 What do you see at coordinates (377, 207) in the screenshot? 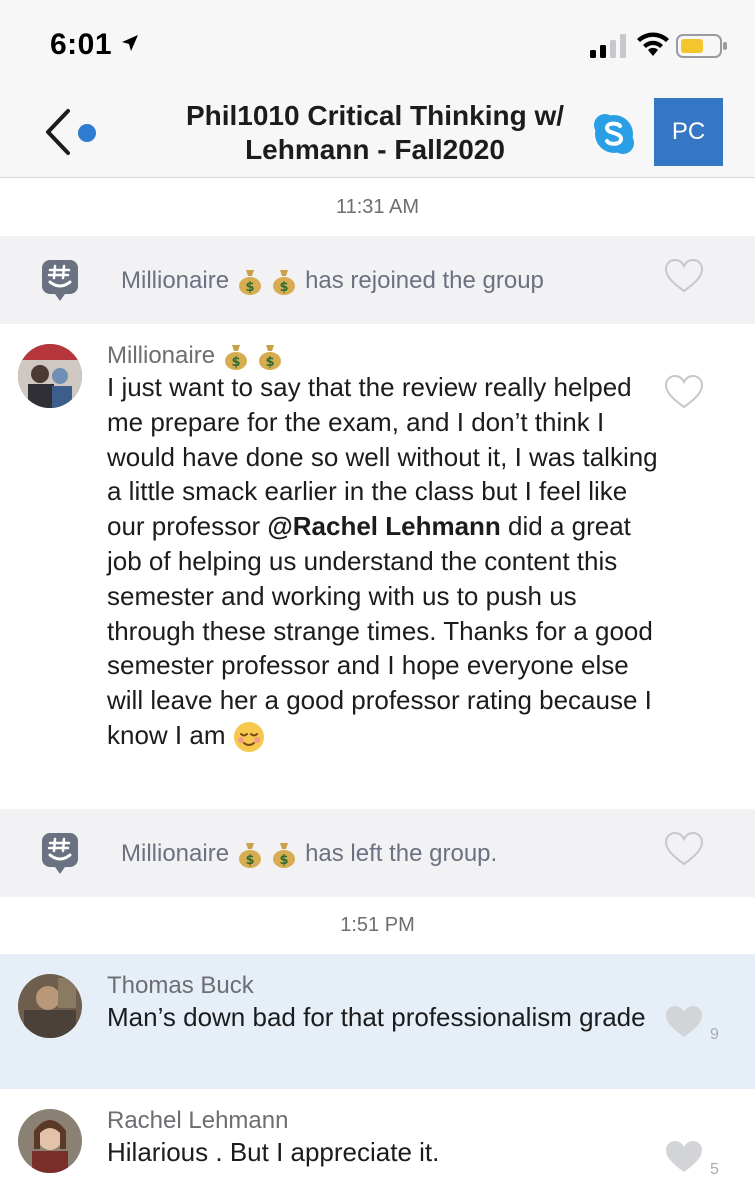
I see `timestamp: 11:31 AM` at bounding box center [377, 207].